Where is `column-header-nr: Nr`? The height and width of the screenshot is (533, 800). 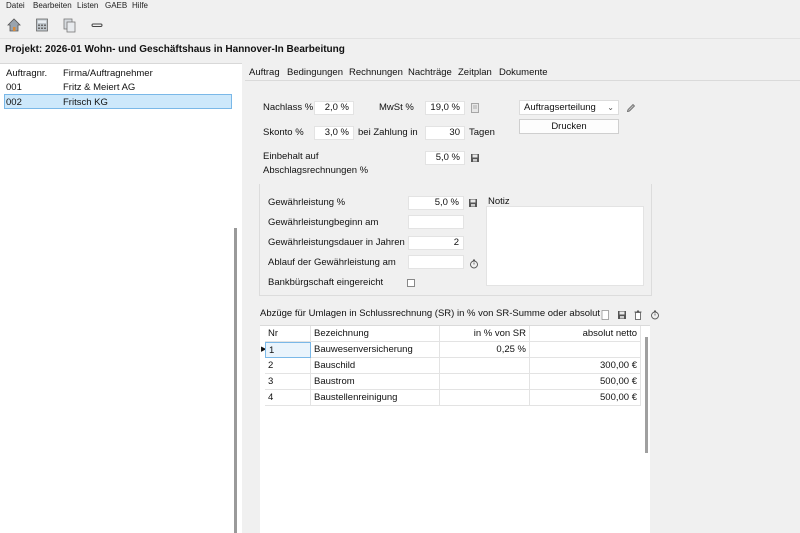
column-header-nr: Nr is located at coordinates (288, 334).